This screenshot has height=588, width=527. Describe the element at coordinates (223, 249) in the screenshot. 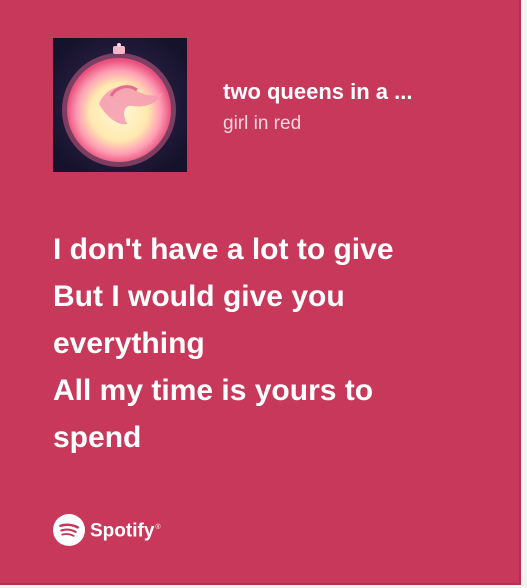

I see `lyric-line: I don't have a lot to give` at that location.